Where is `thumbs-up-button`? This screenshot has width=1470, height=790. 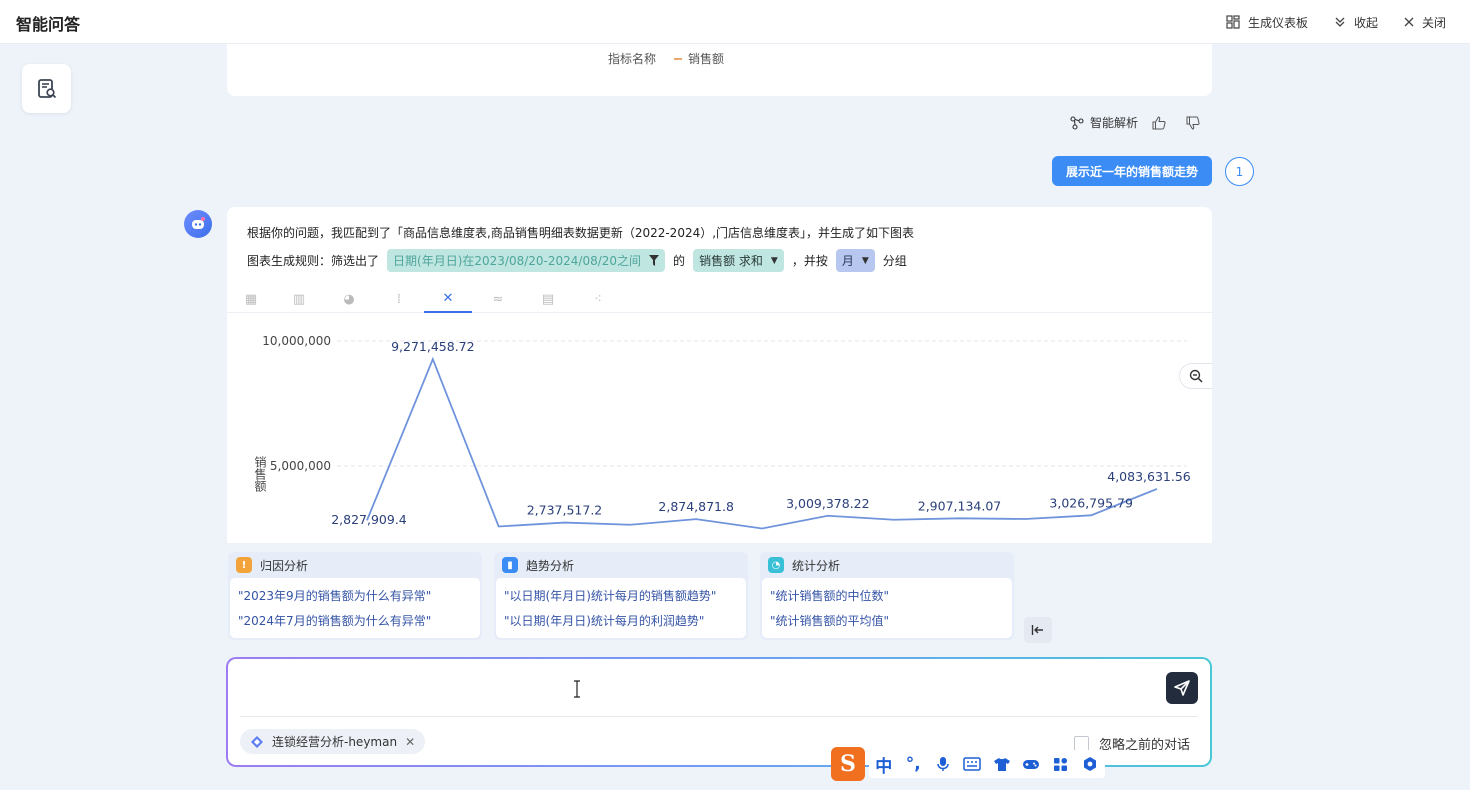 thumbs-up-button is located at coordinates (1162, 122).